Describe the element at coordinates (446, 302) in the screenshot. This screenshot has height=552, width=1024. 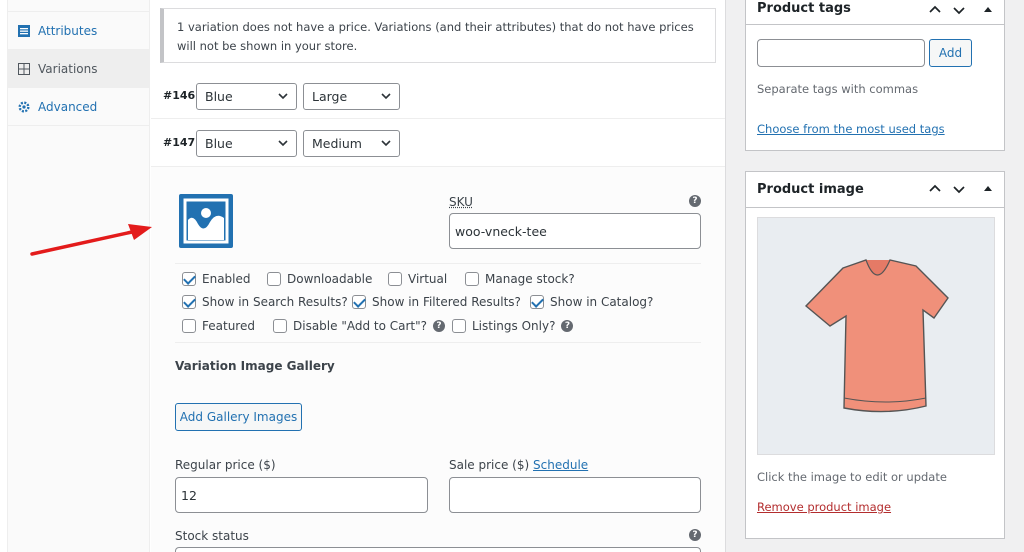
I see `checkbox-label: Show in Filtered Results?` at that location.